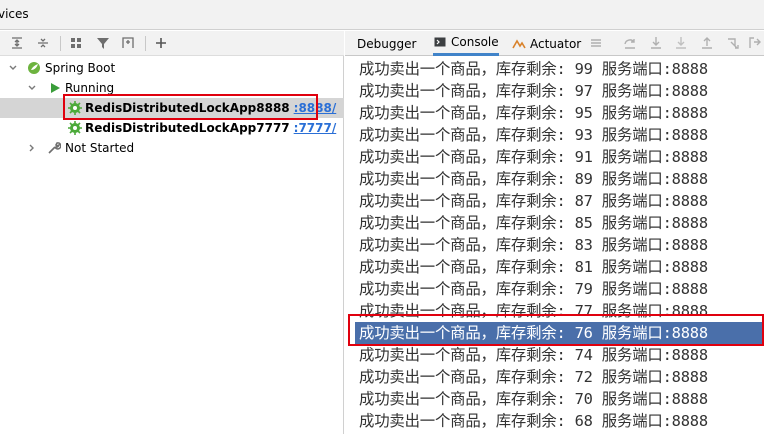  What do you see at coordinates (733, 43) in the screenshot?
I see `drop-frame-icon` at bounding box center [733, 43].